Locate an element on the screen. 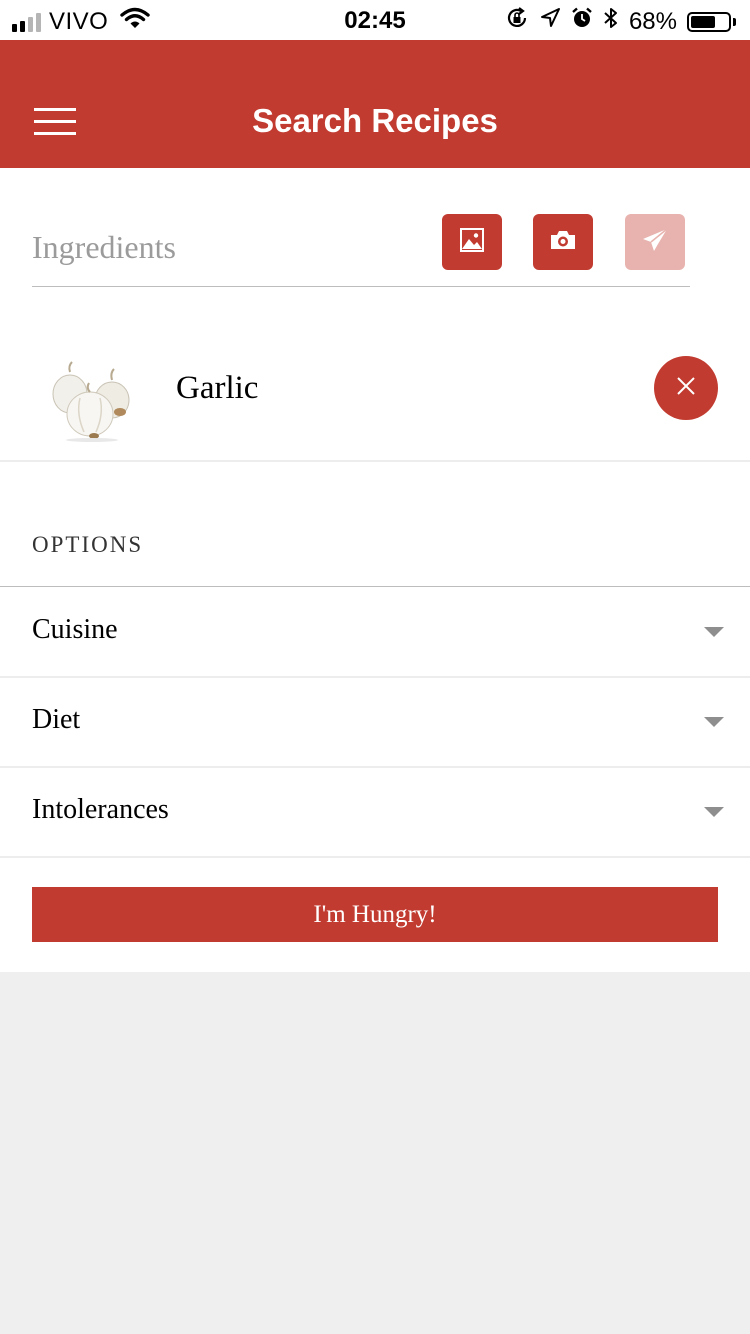 The height and width of the screenshot is (1334, 750). camera-button is located at coordinates (563, 242).